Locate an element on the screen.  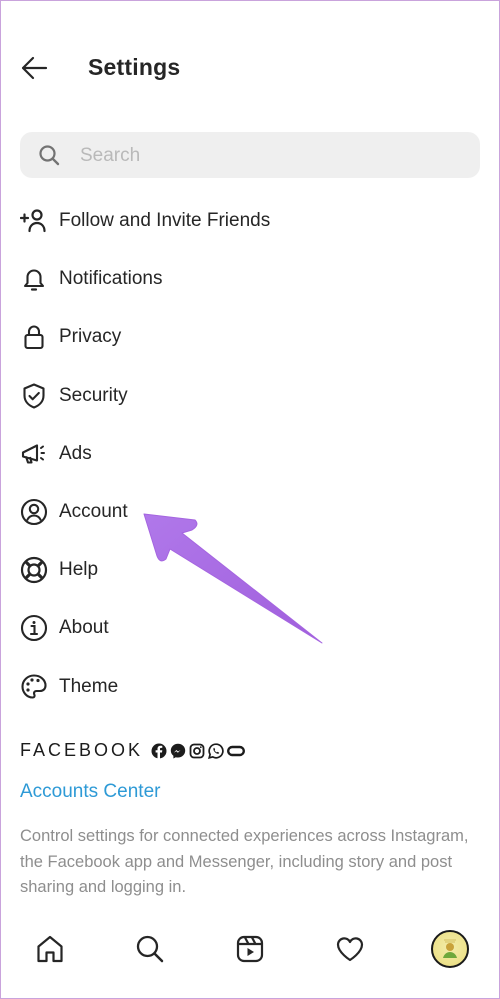
oculus-icon is located at coordinates (236, 750).